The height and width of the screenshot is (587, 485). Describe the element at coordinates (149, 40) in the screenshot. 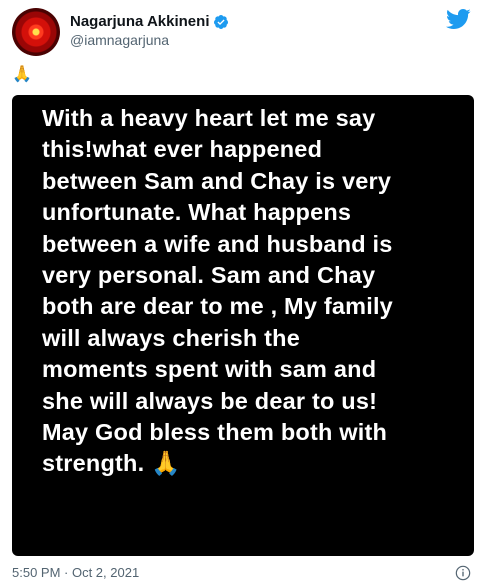

I see `author-handle: @iamnagarjuna` at that location.